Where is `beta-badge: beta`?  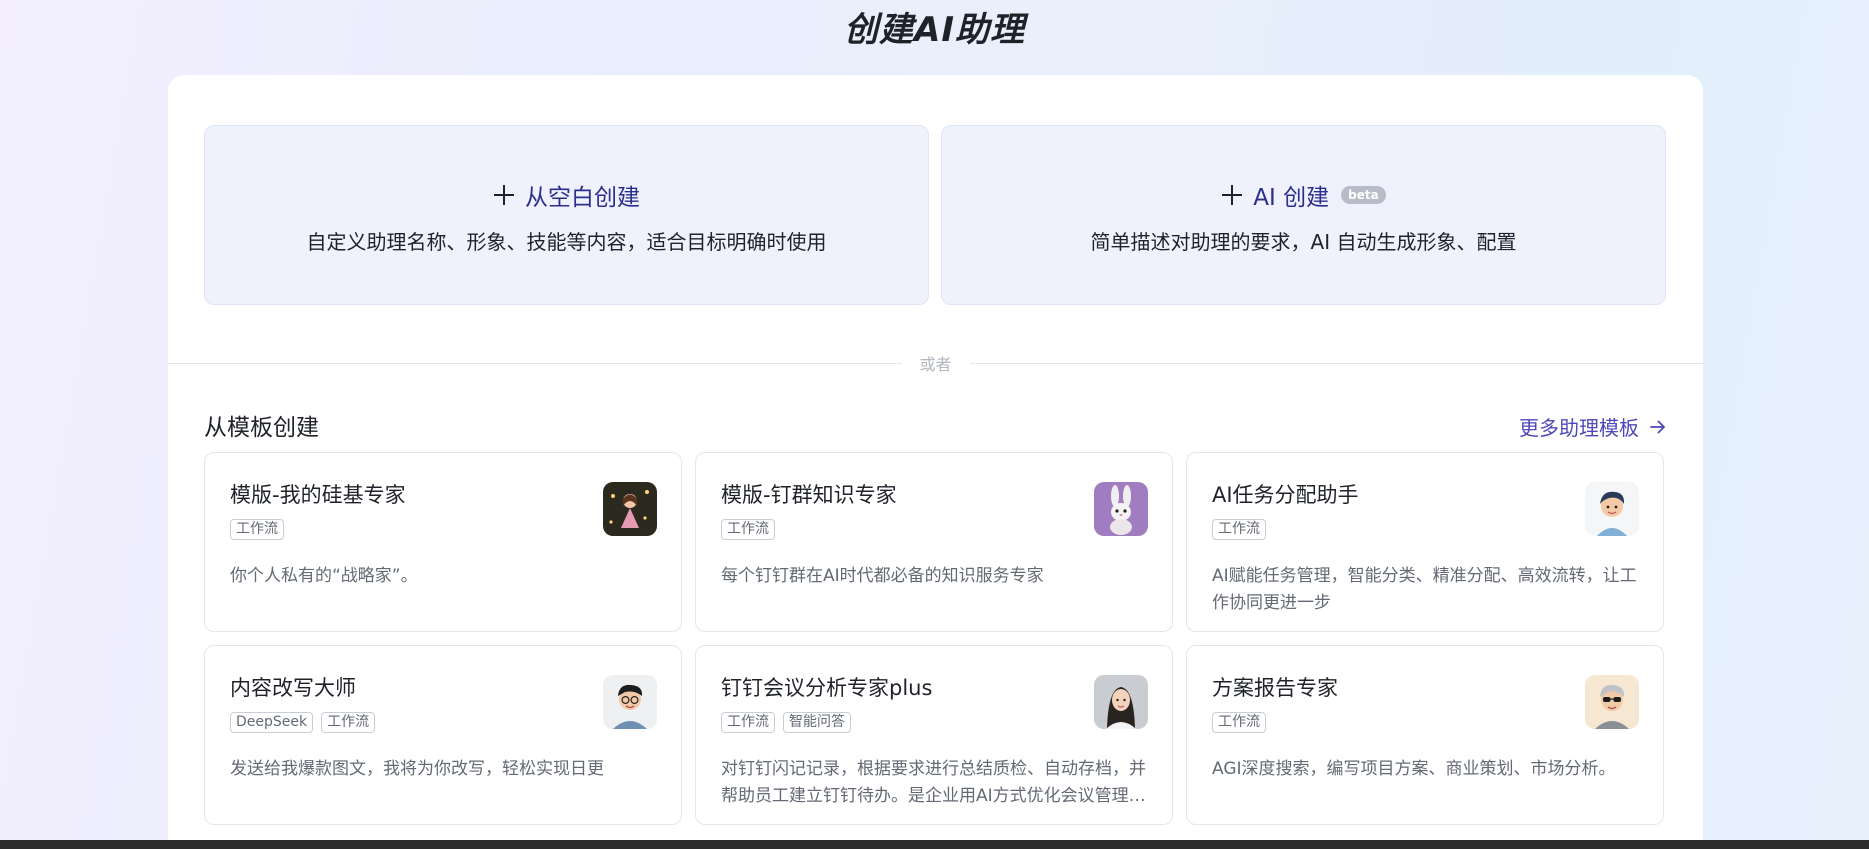
beta-badge: beta is located at coordinates (1363, 194).